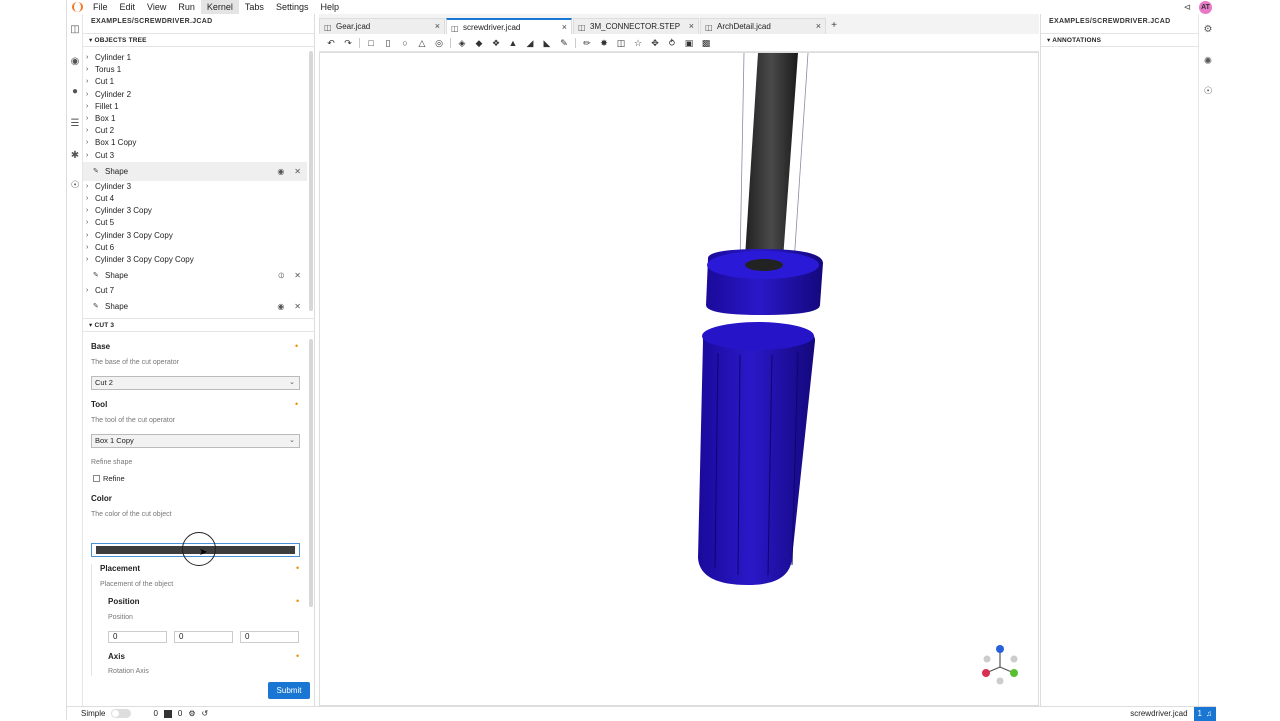 The image size is (1280, 721). What do you see at coordinates (311, 181) in the screenshot?
I see `objects-tree-scrollbar` at bounding box center [311, 181].